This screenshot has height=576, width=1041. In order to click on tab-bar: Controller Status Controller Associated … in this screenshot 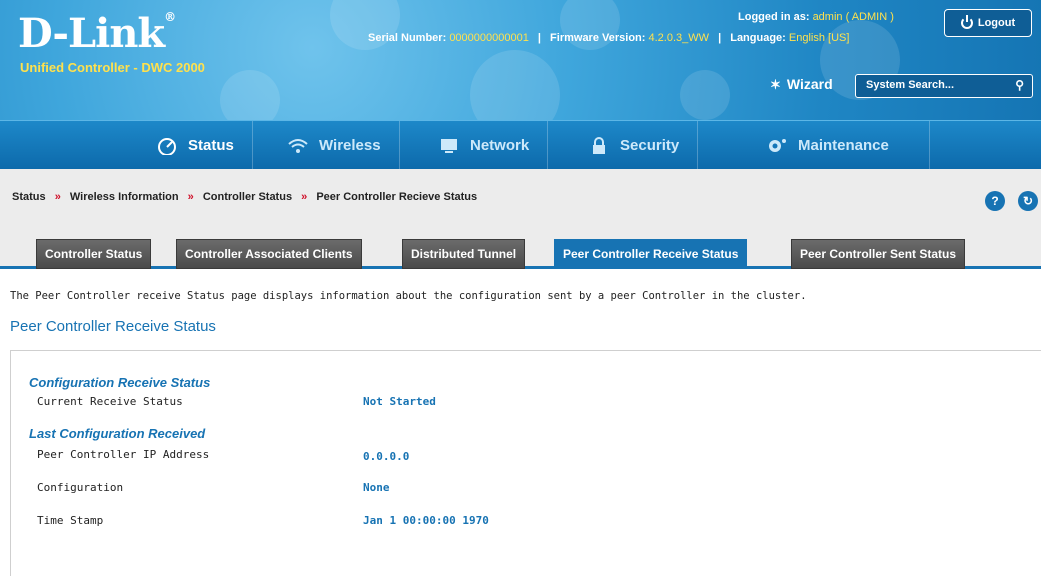, I will do `click(520, 250)`.